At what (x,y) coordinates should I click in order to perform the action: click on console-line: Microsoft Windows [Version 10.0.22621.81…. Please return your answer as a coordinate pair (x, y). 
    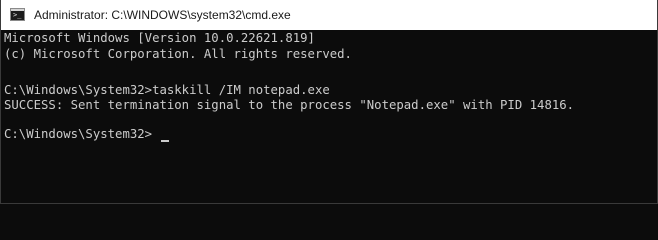
    Looking at the image, I should click on (159, 38).